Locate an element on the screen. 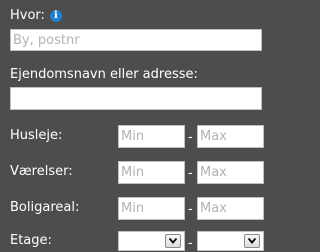 Image resolution: width=320 pixels, height=252 pixels. area-label: Boligareal: is located at coordinates (45, 207).